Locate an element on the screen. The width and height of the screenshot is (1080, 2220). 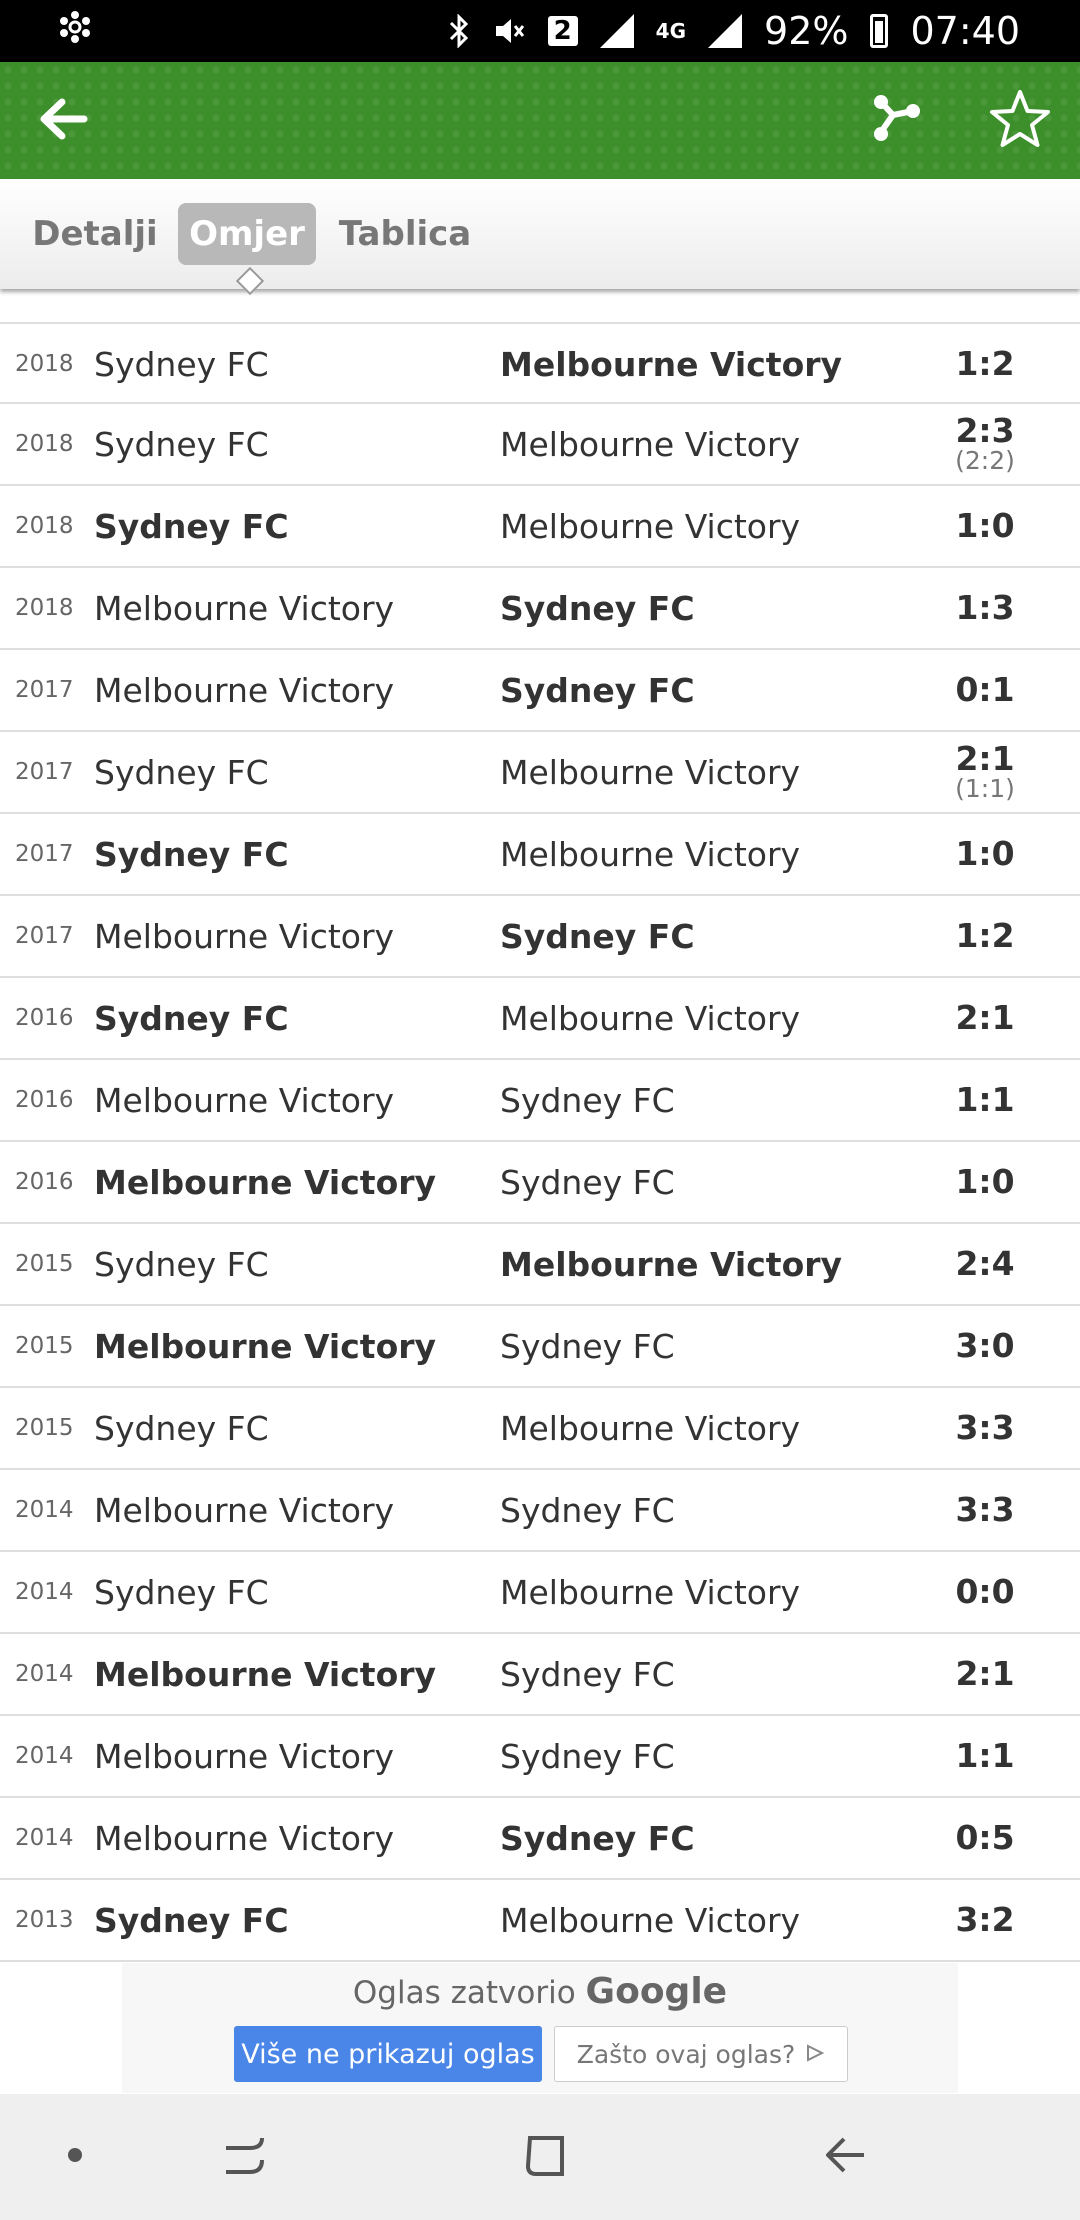
match-row: 2017 Melbourne Victory Sydney FC 1:2 is located at coordinates (540, 937).